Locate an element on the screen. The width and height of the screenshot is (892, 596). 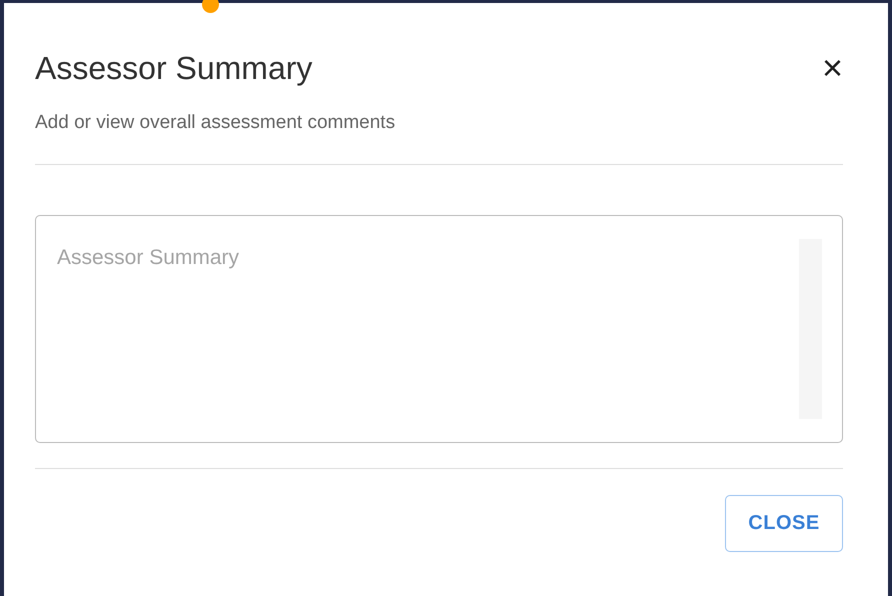
close-button: CLOSE is located at coordinates (784, 523).